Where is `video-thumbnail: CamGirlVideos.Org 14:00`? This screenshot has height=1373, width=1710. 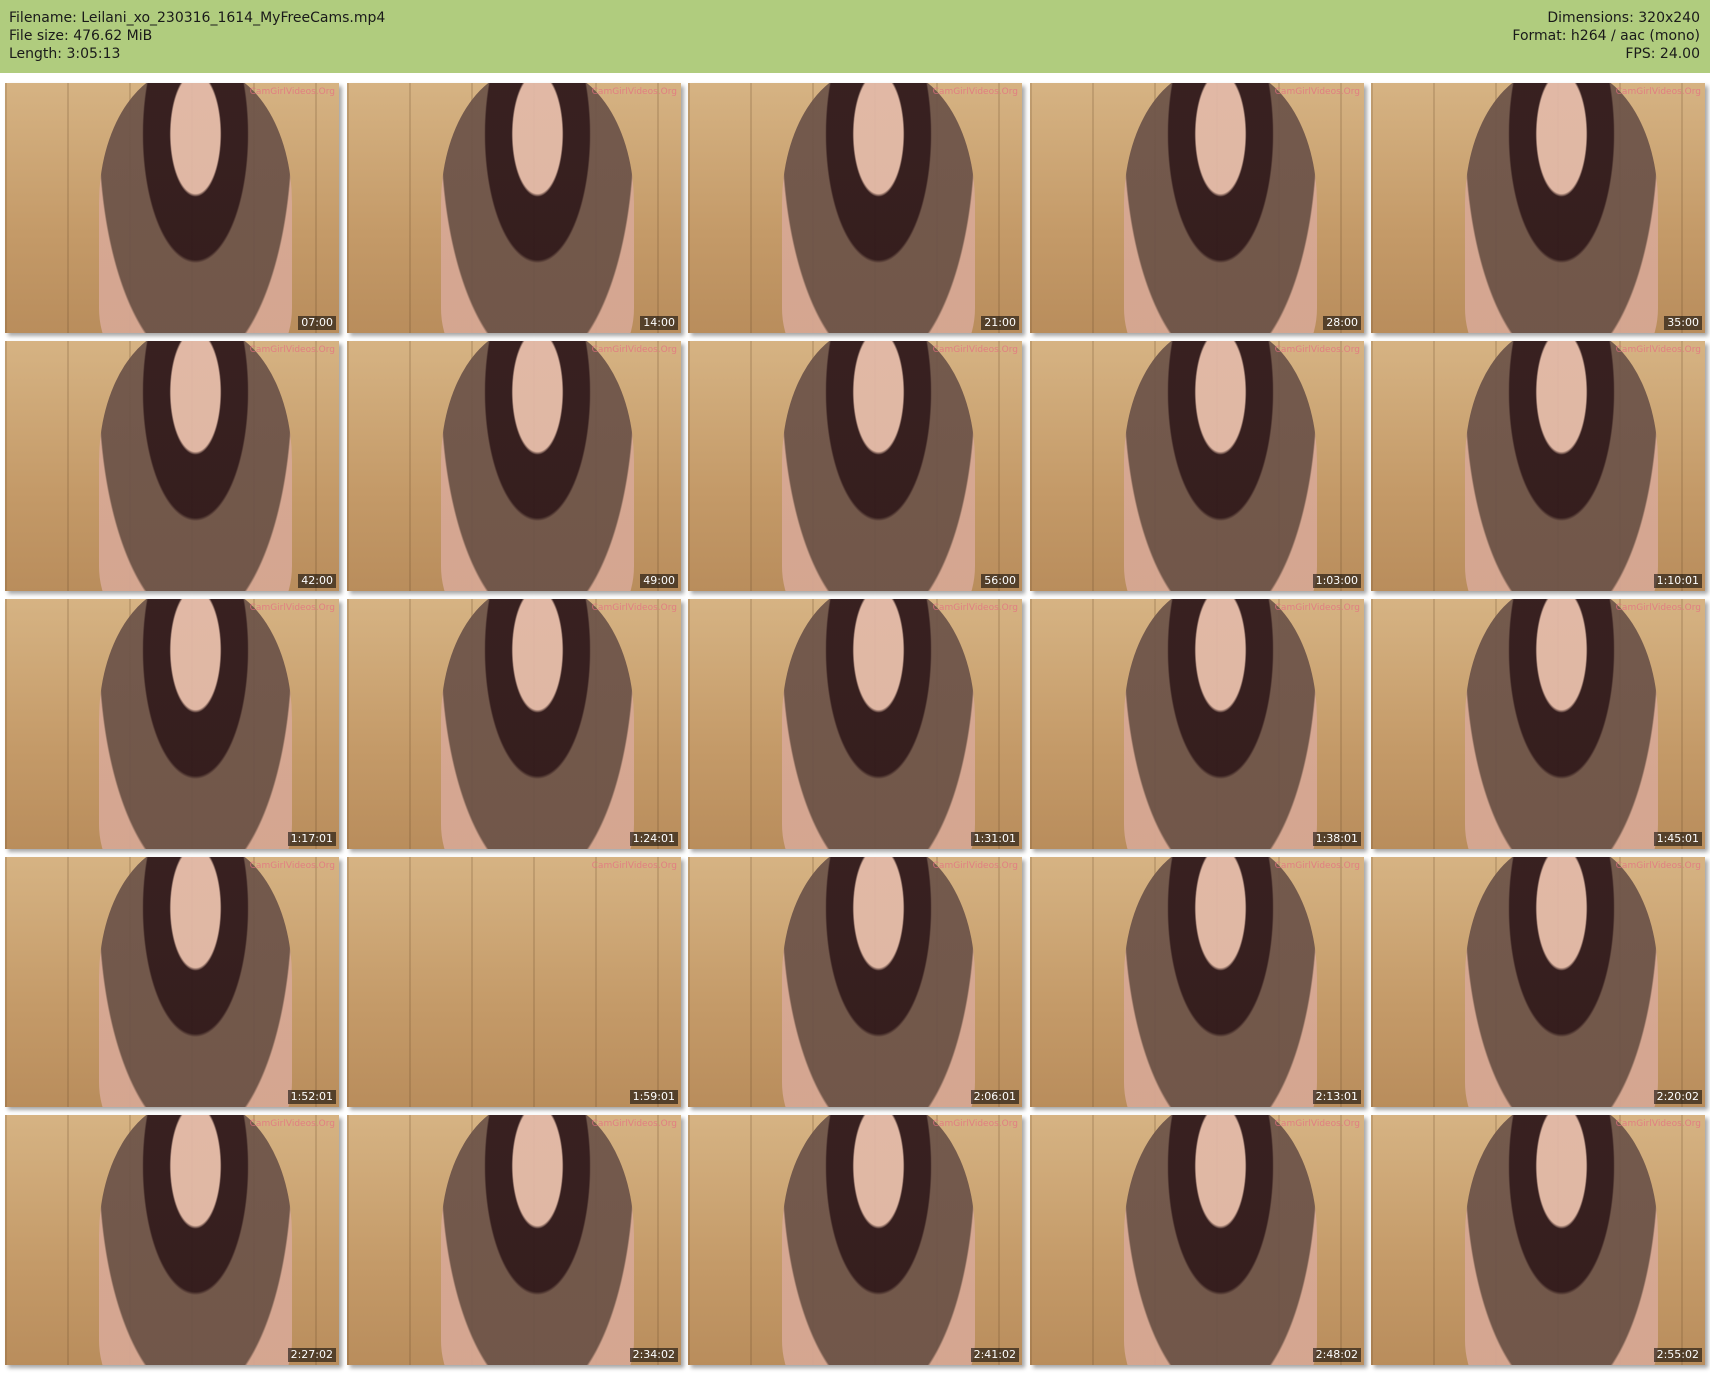 video-thumbnail: CamGirlVideos.Org 14:00 is located at coordinates (514, 208).